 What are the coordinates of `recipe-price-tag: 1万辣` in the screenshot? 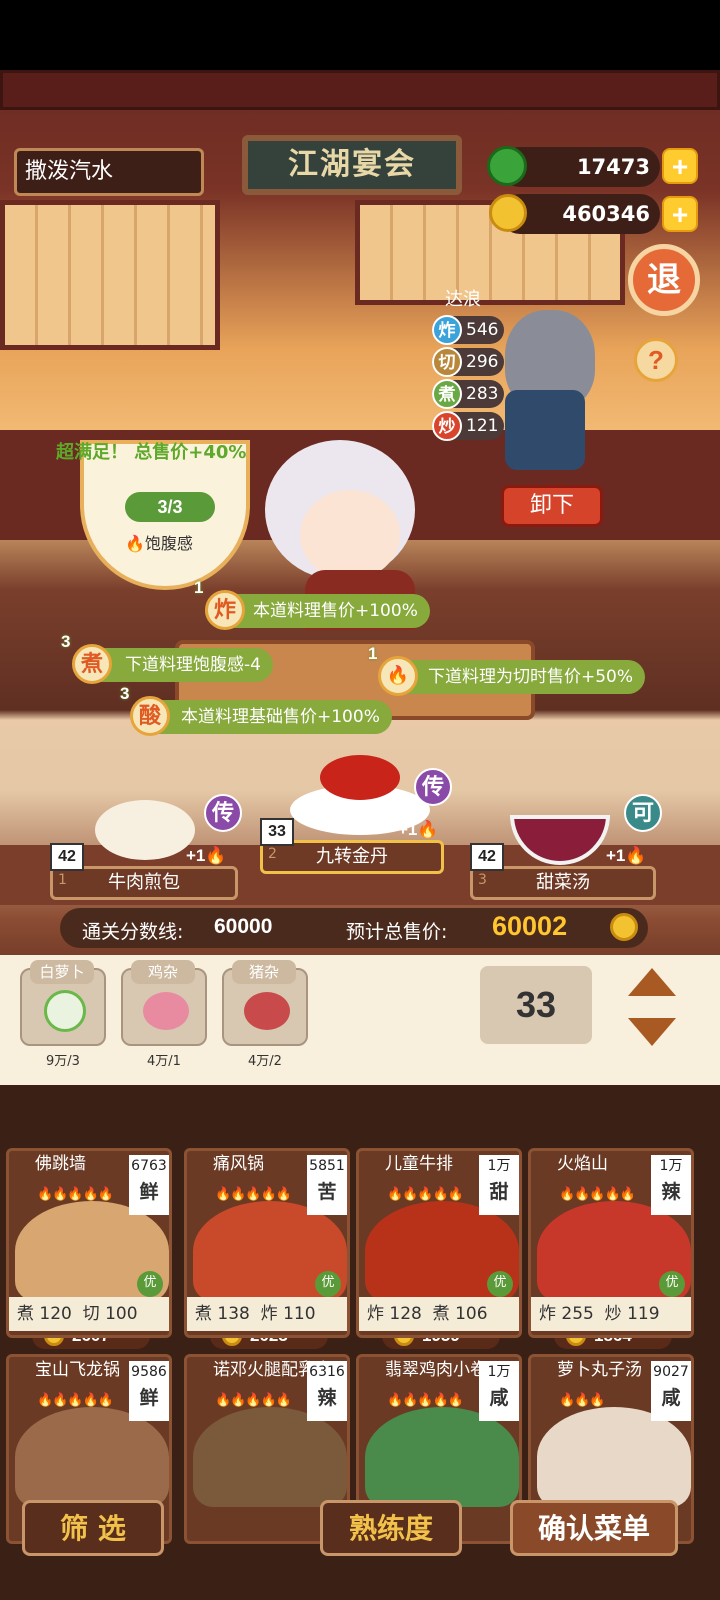 It's located at (671, 1185).